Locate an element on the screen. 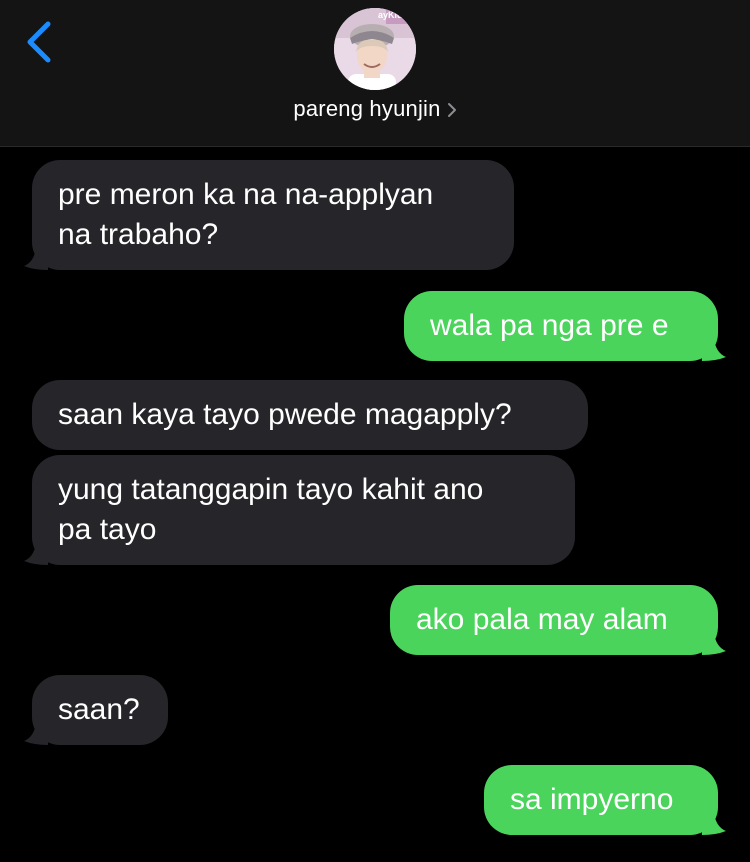 Image resolution: width=750 pixels, height=862 pixels. contact-name-link: pareng hyunjin is located at coordinates (375, 109).